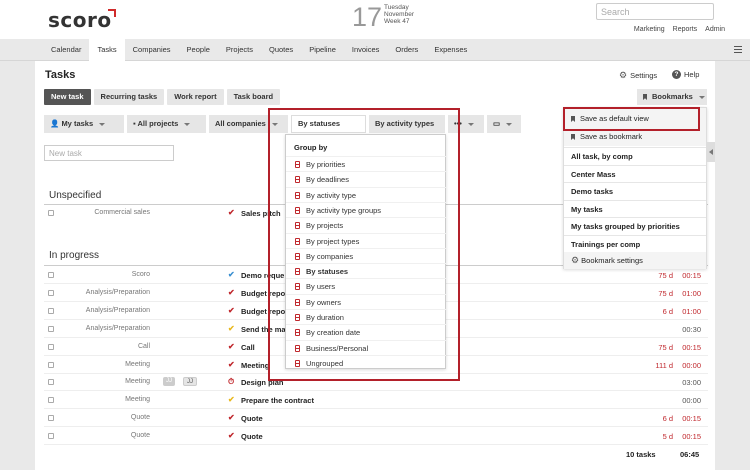 Image resolution: width=750 pixels, height=470 pixels. Describe the element at coordinates (711, 152) in the screenshot. I see `side-panel-toggle` at that location.